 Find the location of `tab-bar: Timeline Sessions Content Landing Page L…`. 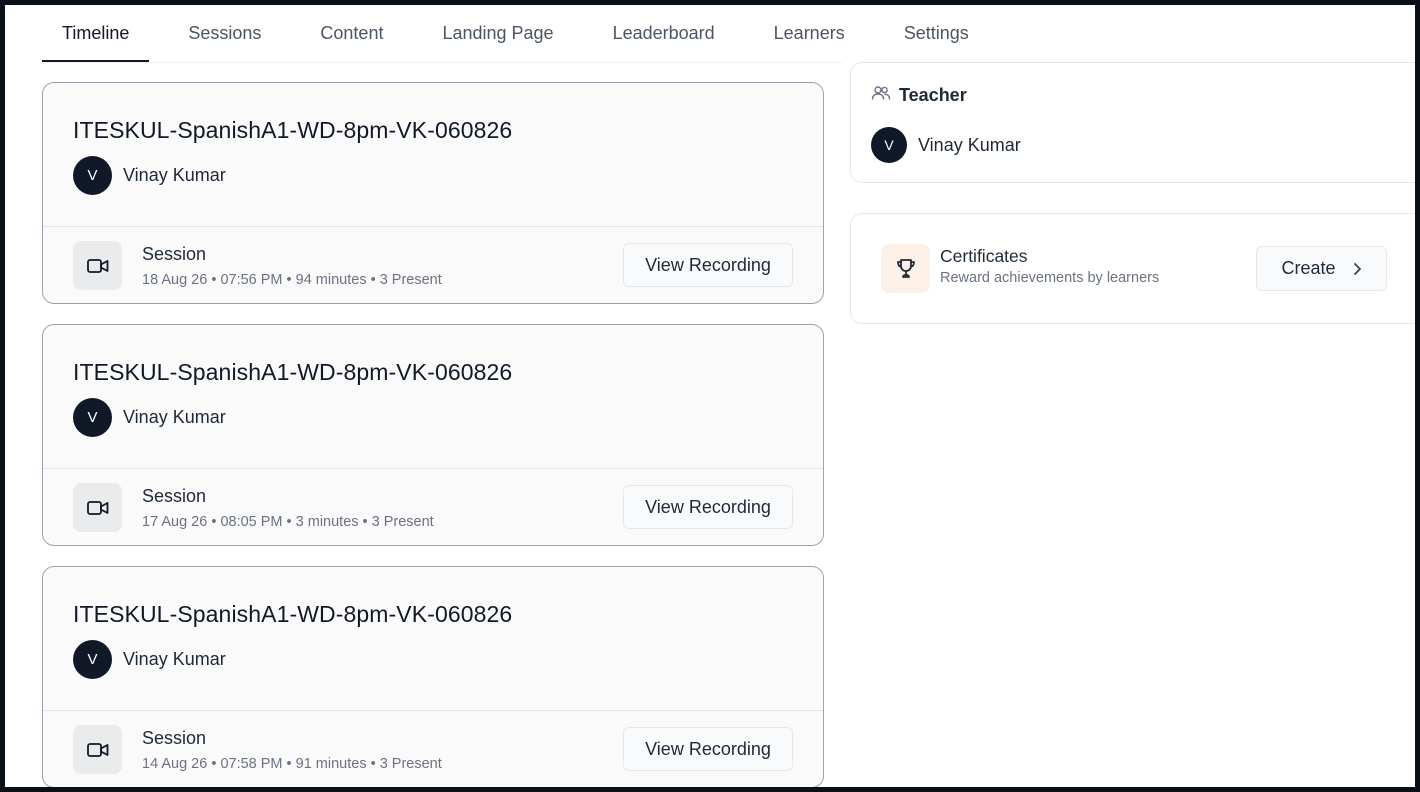

tab-bar: Timeline Sessions Content Landing Page L… is located at coordinates (525, 33).